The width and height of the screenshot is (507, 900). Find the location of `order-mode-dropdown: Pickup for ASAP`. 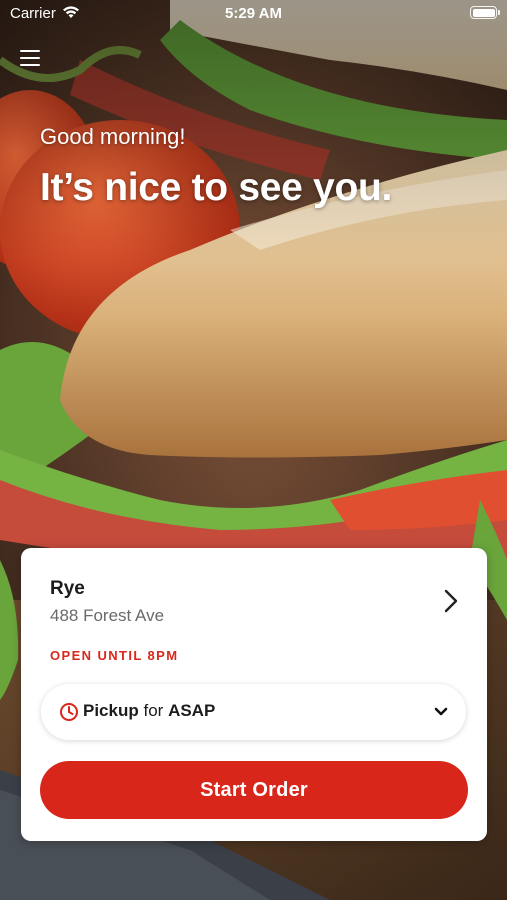

order-mode-dropdown: Pickup for ASAP is located at coordinates (253, 712).